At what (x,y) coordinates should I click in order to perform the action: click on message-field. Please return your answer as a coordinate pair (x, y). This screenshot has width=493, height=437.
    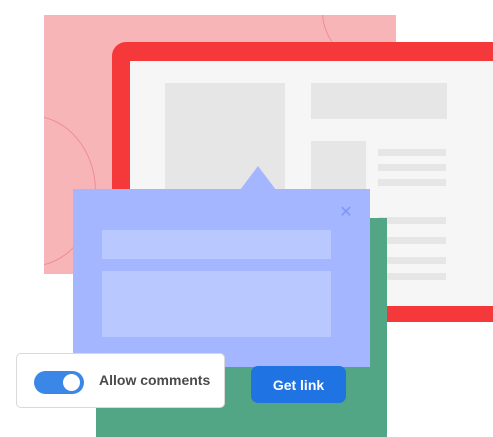
    Looking at the image, I should click on (216, 304).